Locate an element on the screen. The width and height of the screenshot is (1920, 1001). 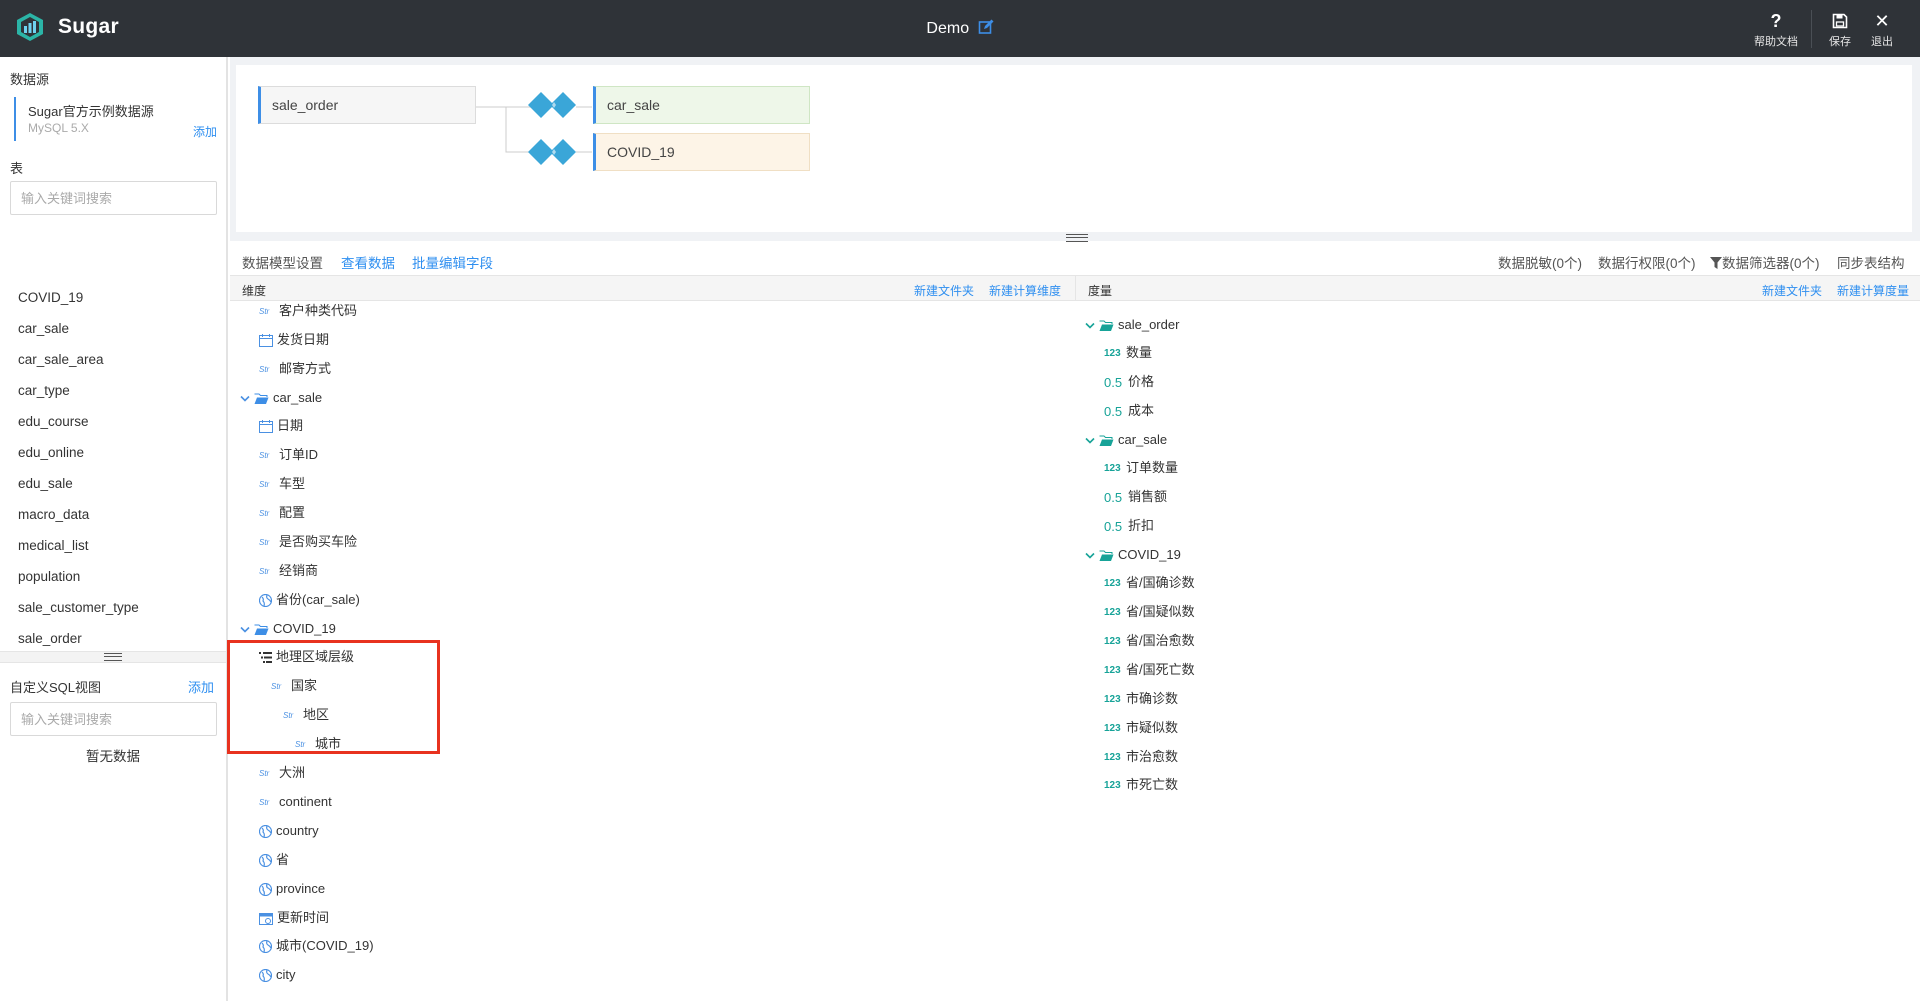
field-label: 省 is located at coordinates (283, 859).